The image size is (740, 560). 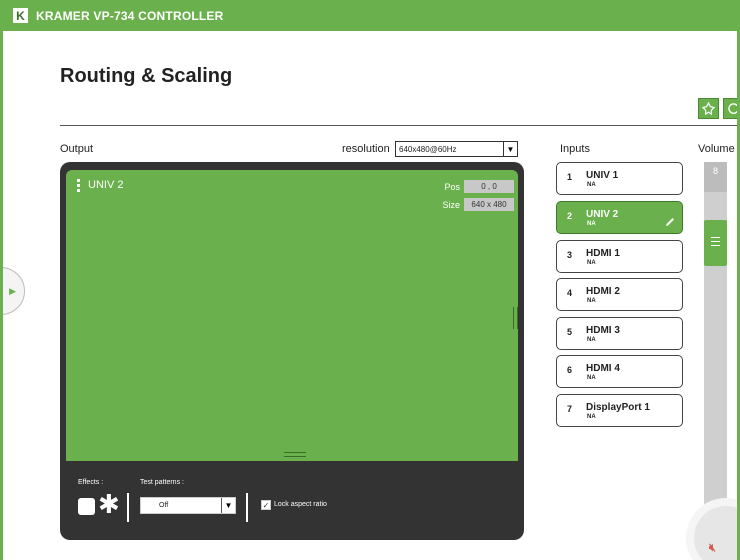 I want to click on expand-sidebar-button: ▶, so click(x=14, y=291).